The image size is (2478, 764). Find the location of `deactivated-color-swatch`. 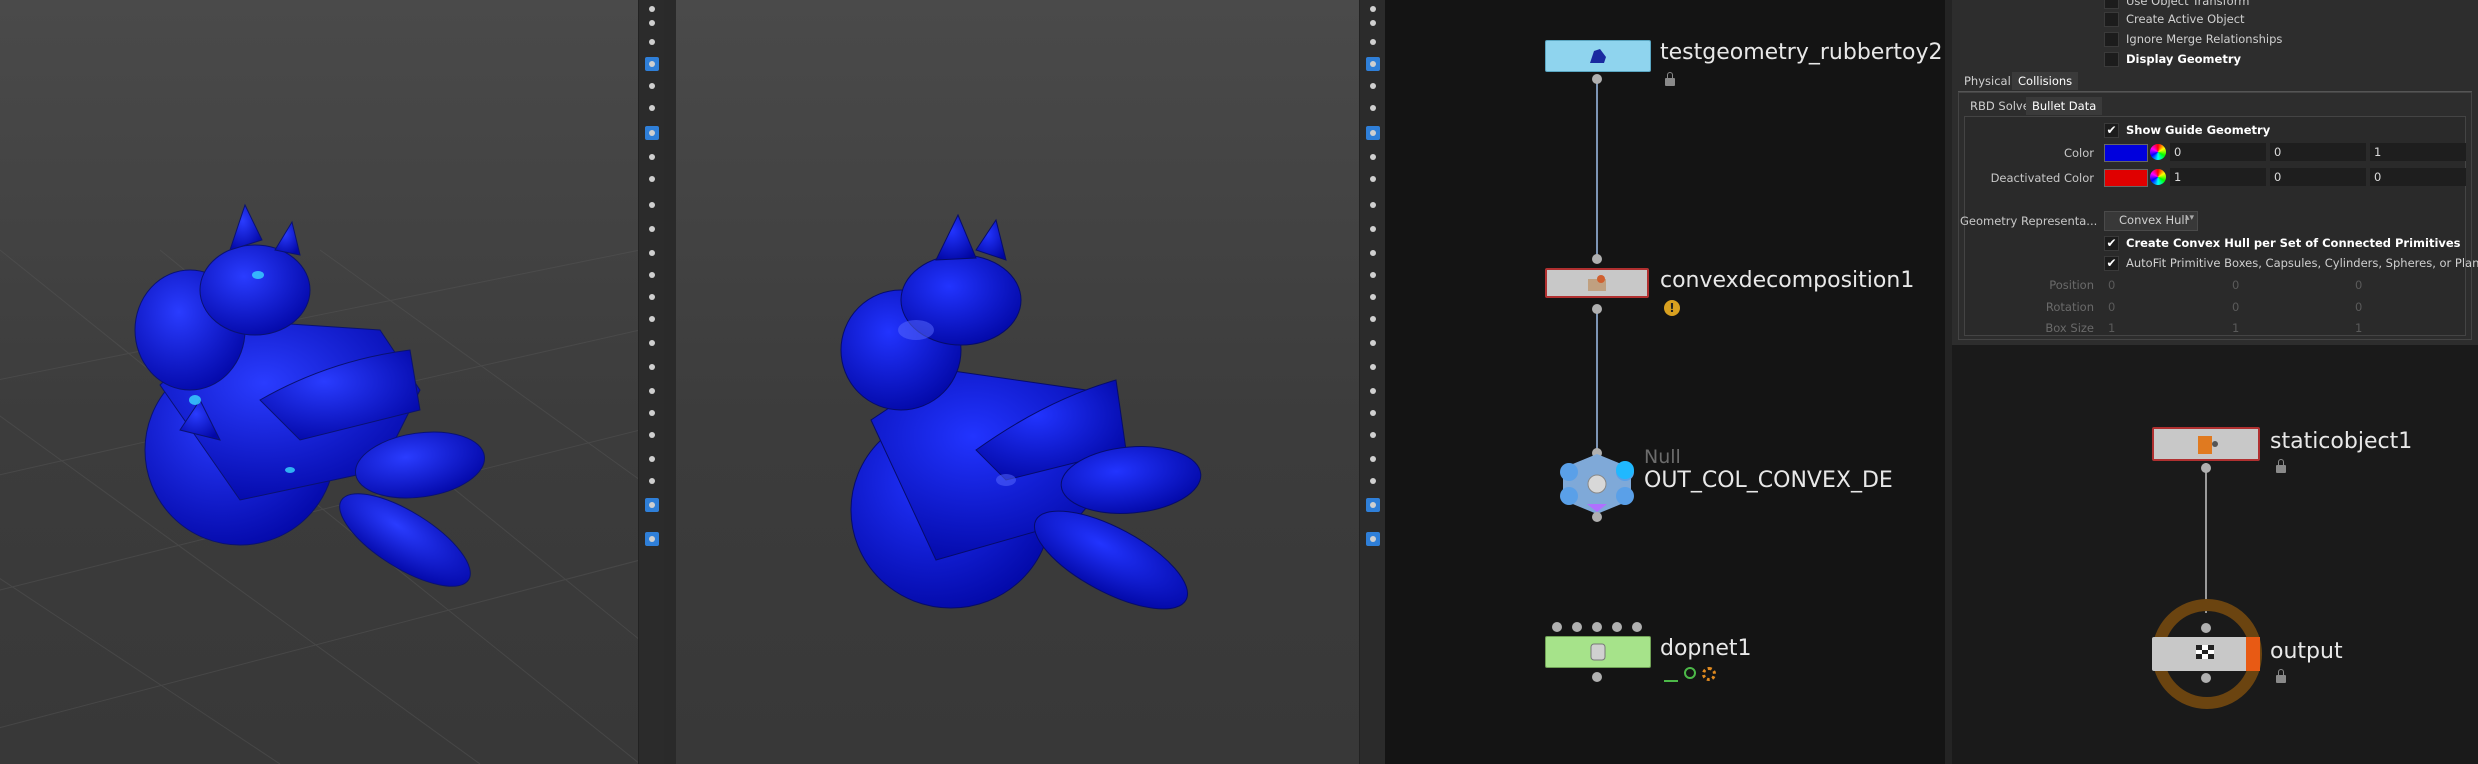

deactivated-color-swatch is located at coordinates (2126, 178).